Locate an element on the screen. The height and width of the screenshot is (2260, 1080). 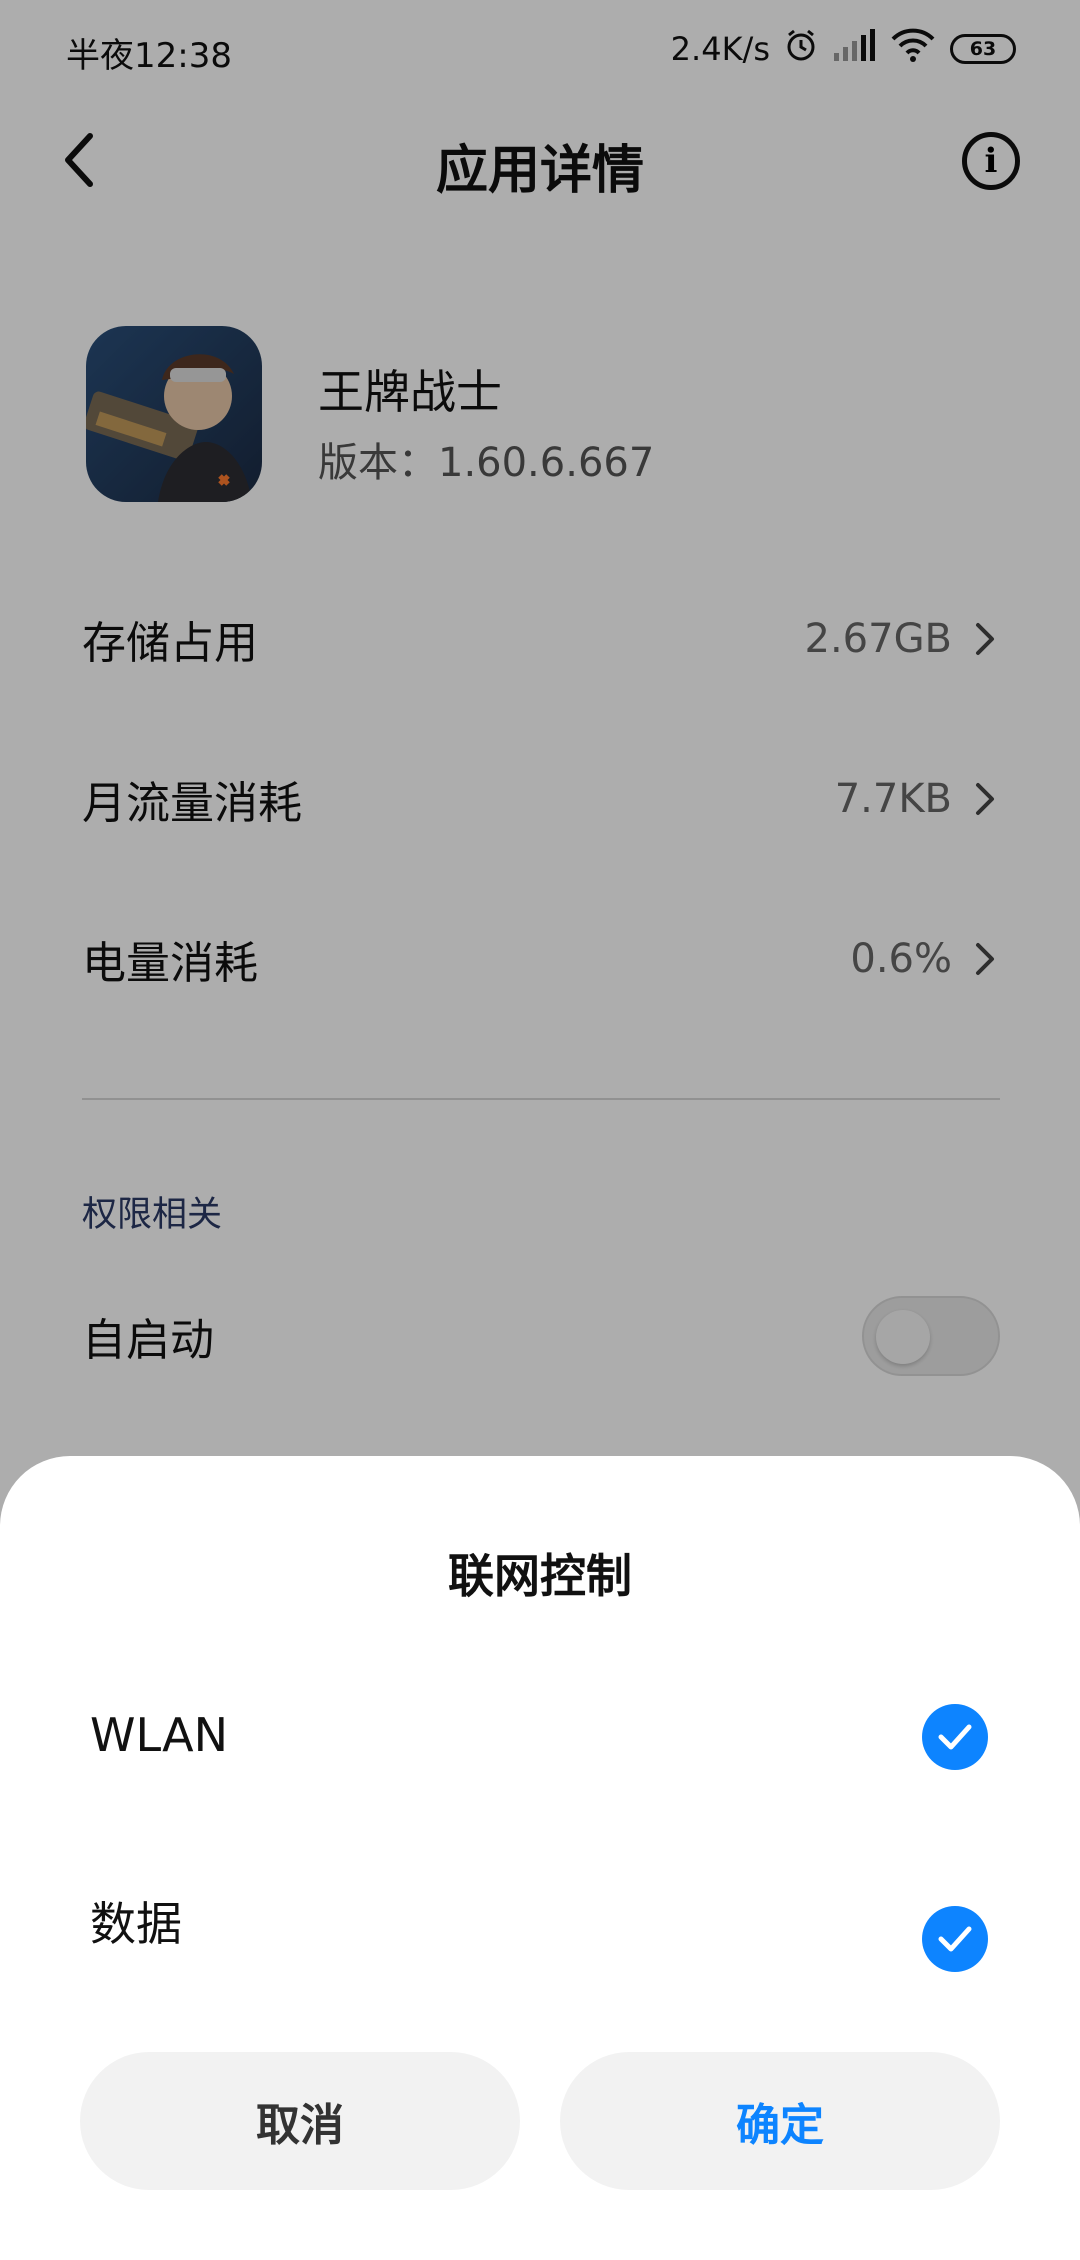
wlan-checkbox is located at coordinates (955, 1737).